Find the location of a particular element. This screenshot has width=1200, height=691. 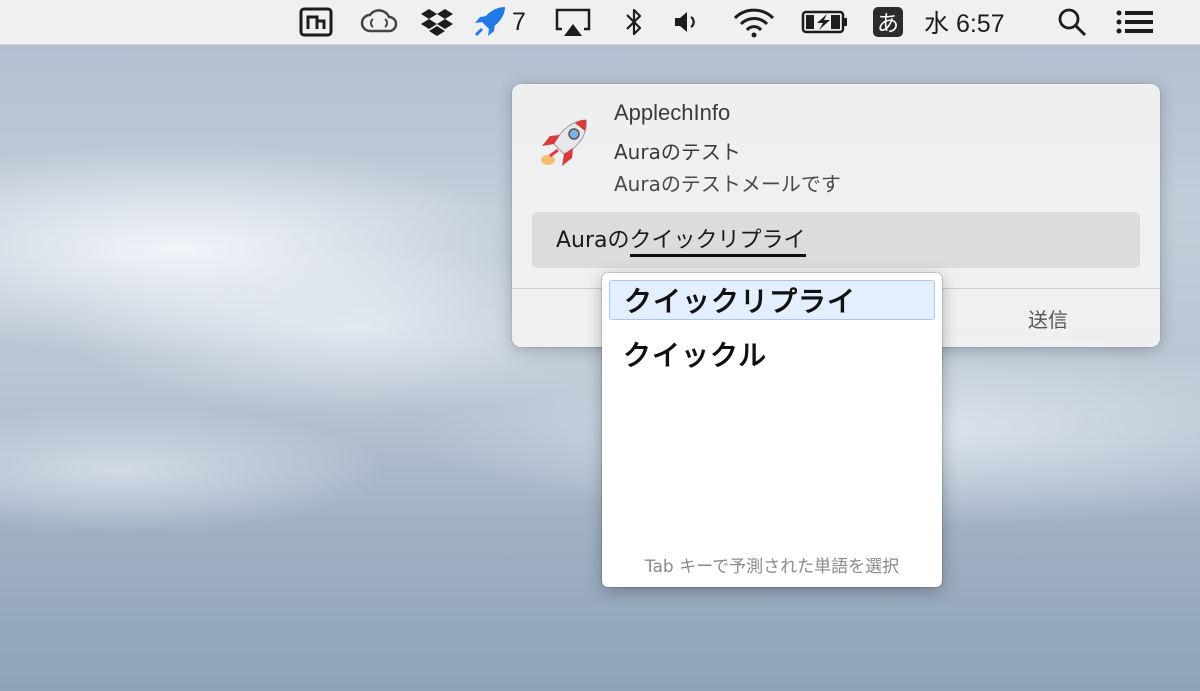

reply-committed-particle: の is located at coordinates (618, 240).